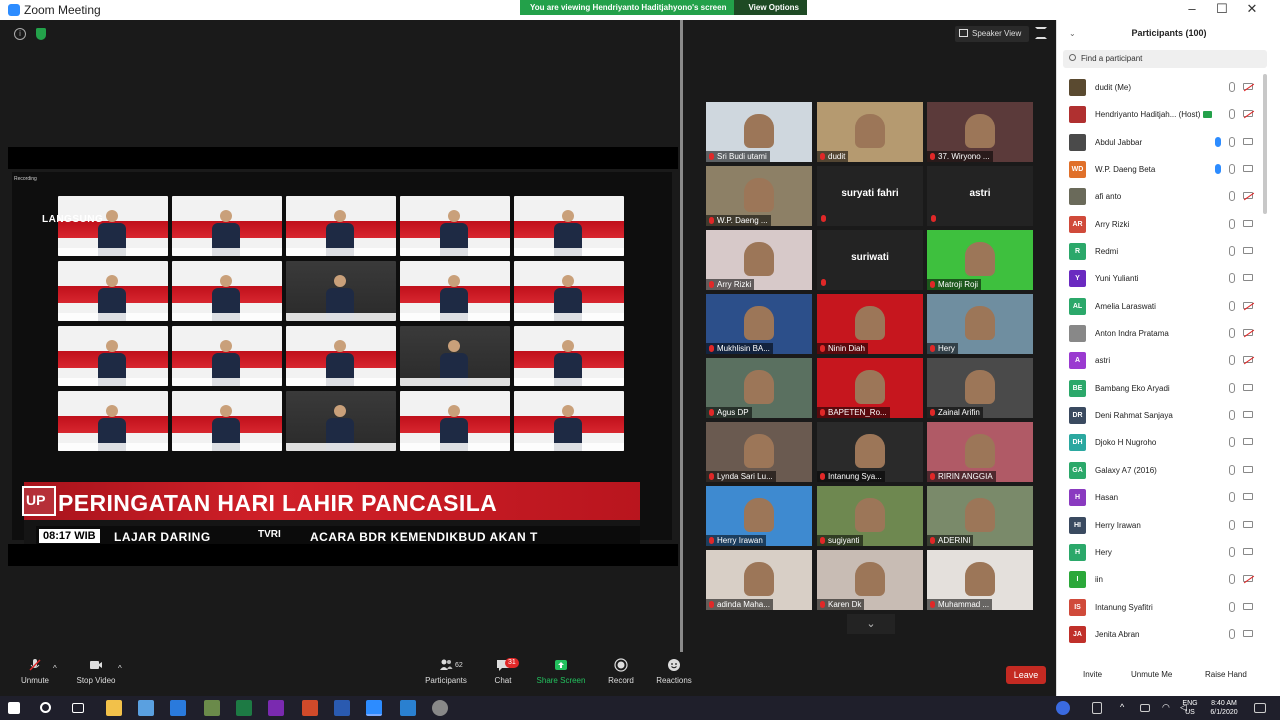  I want to click on participant-video-tile: dudit, so click(870, 132).